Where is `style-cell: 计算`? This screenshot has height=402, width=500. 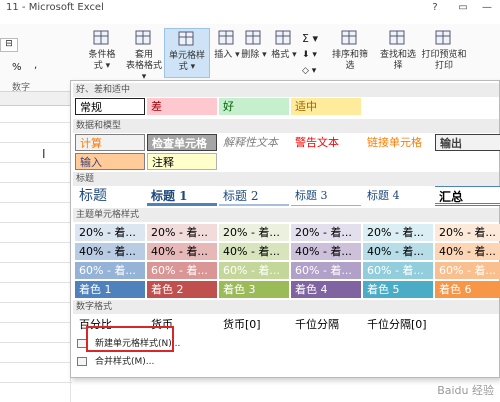 style-cell: 计算 is located at coordinates (110, 142).